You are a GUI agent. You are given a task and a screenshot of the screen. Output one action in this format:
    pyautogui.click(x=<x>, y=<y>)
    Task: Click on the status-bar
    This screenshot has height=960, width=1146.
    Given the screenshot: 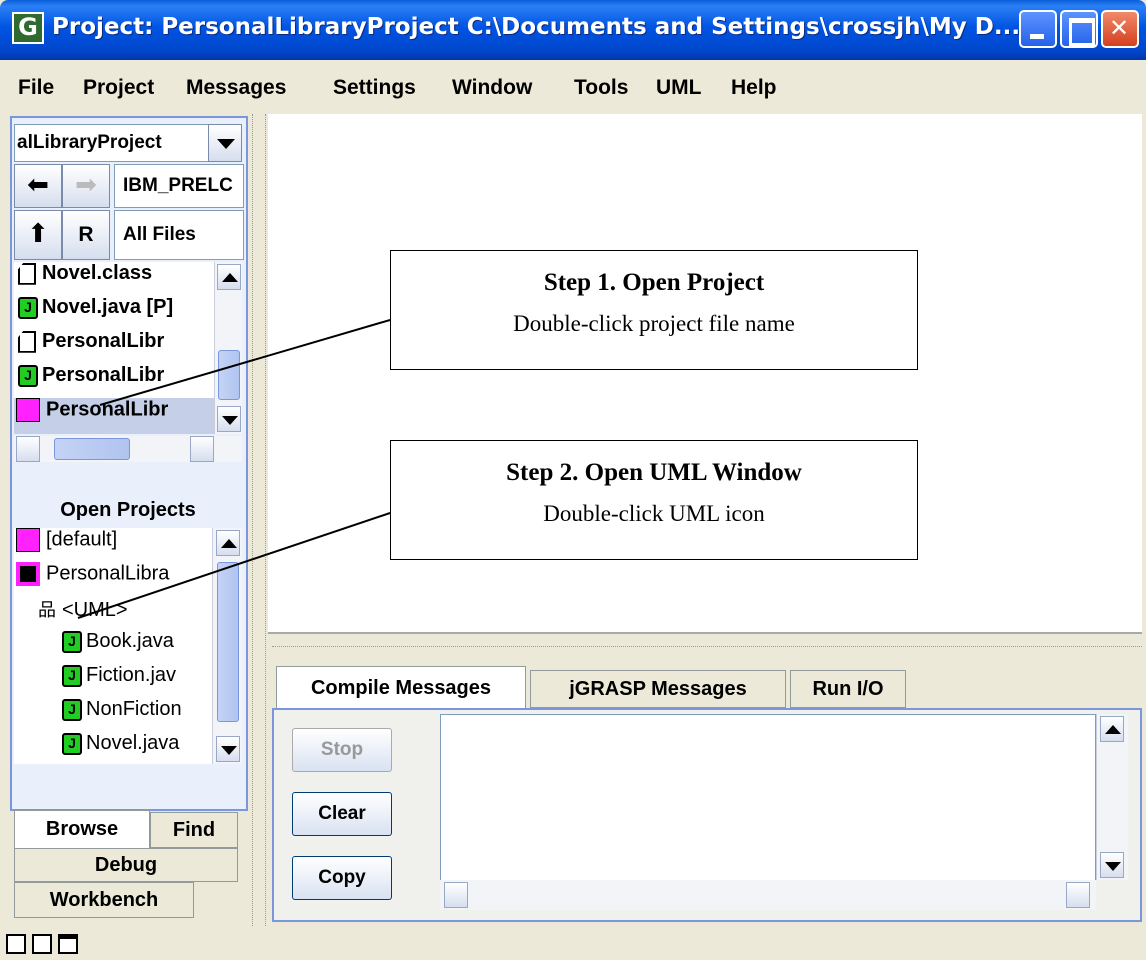 What is the action you would take?
    pyautogui.click(x=573, y=944)
    